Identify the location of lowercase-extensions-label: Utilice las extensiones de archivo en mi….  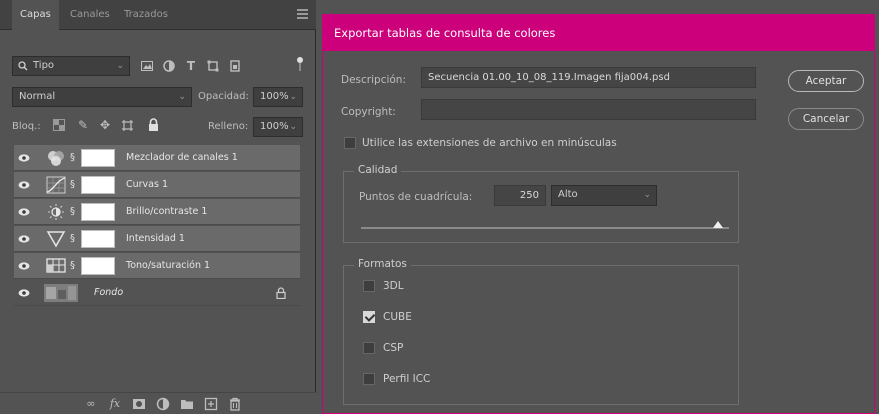
(489, 143).